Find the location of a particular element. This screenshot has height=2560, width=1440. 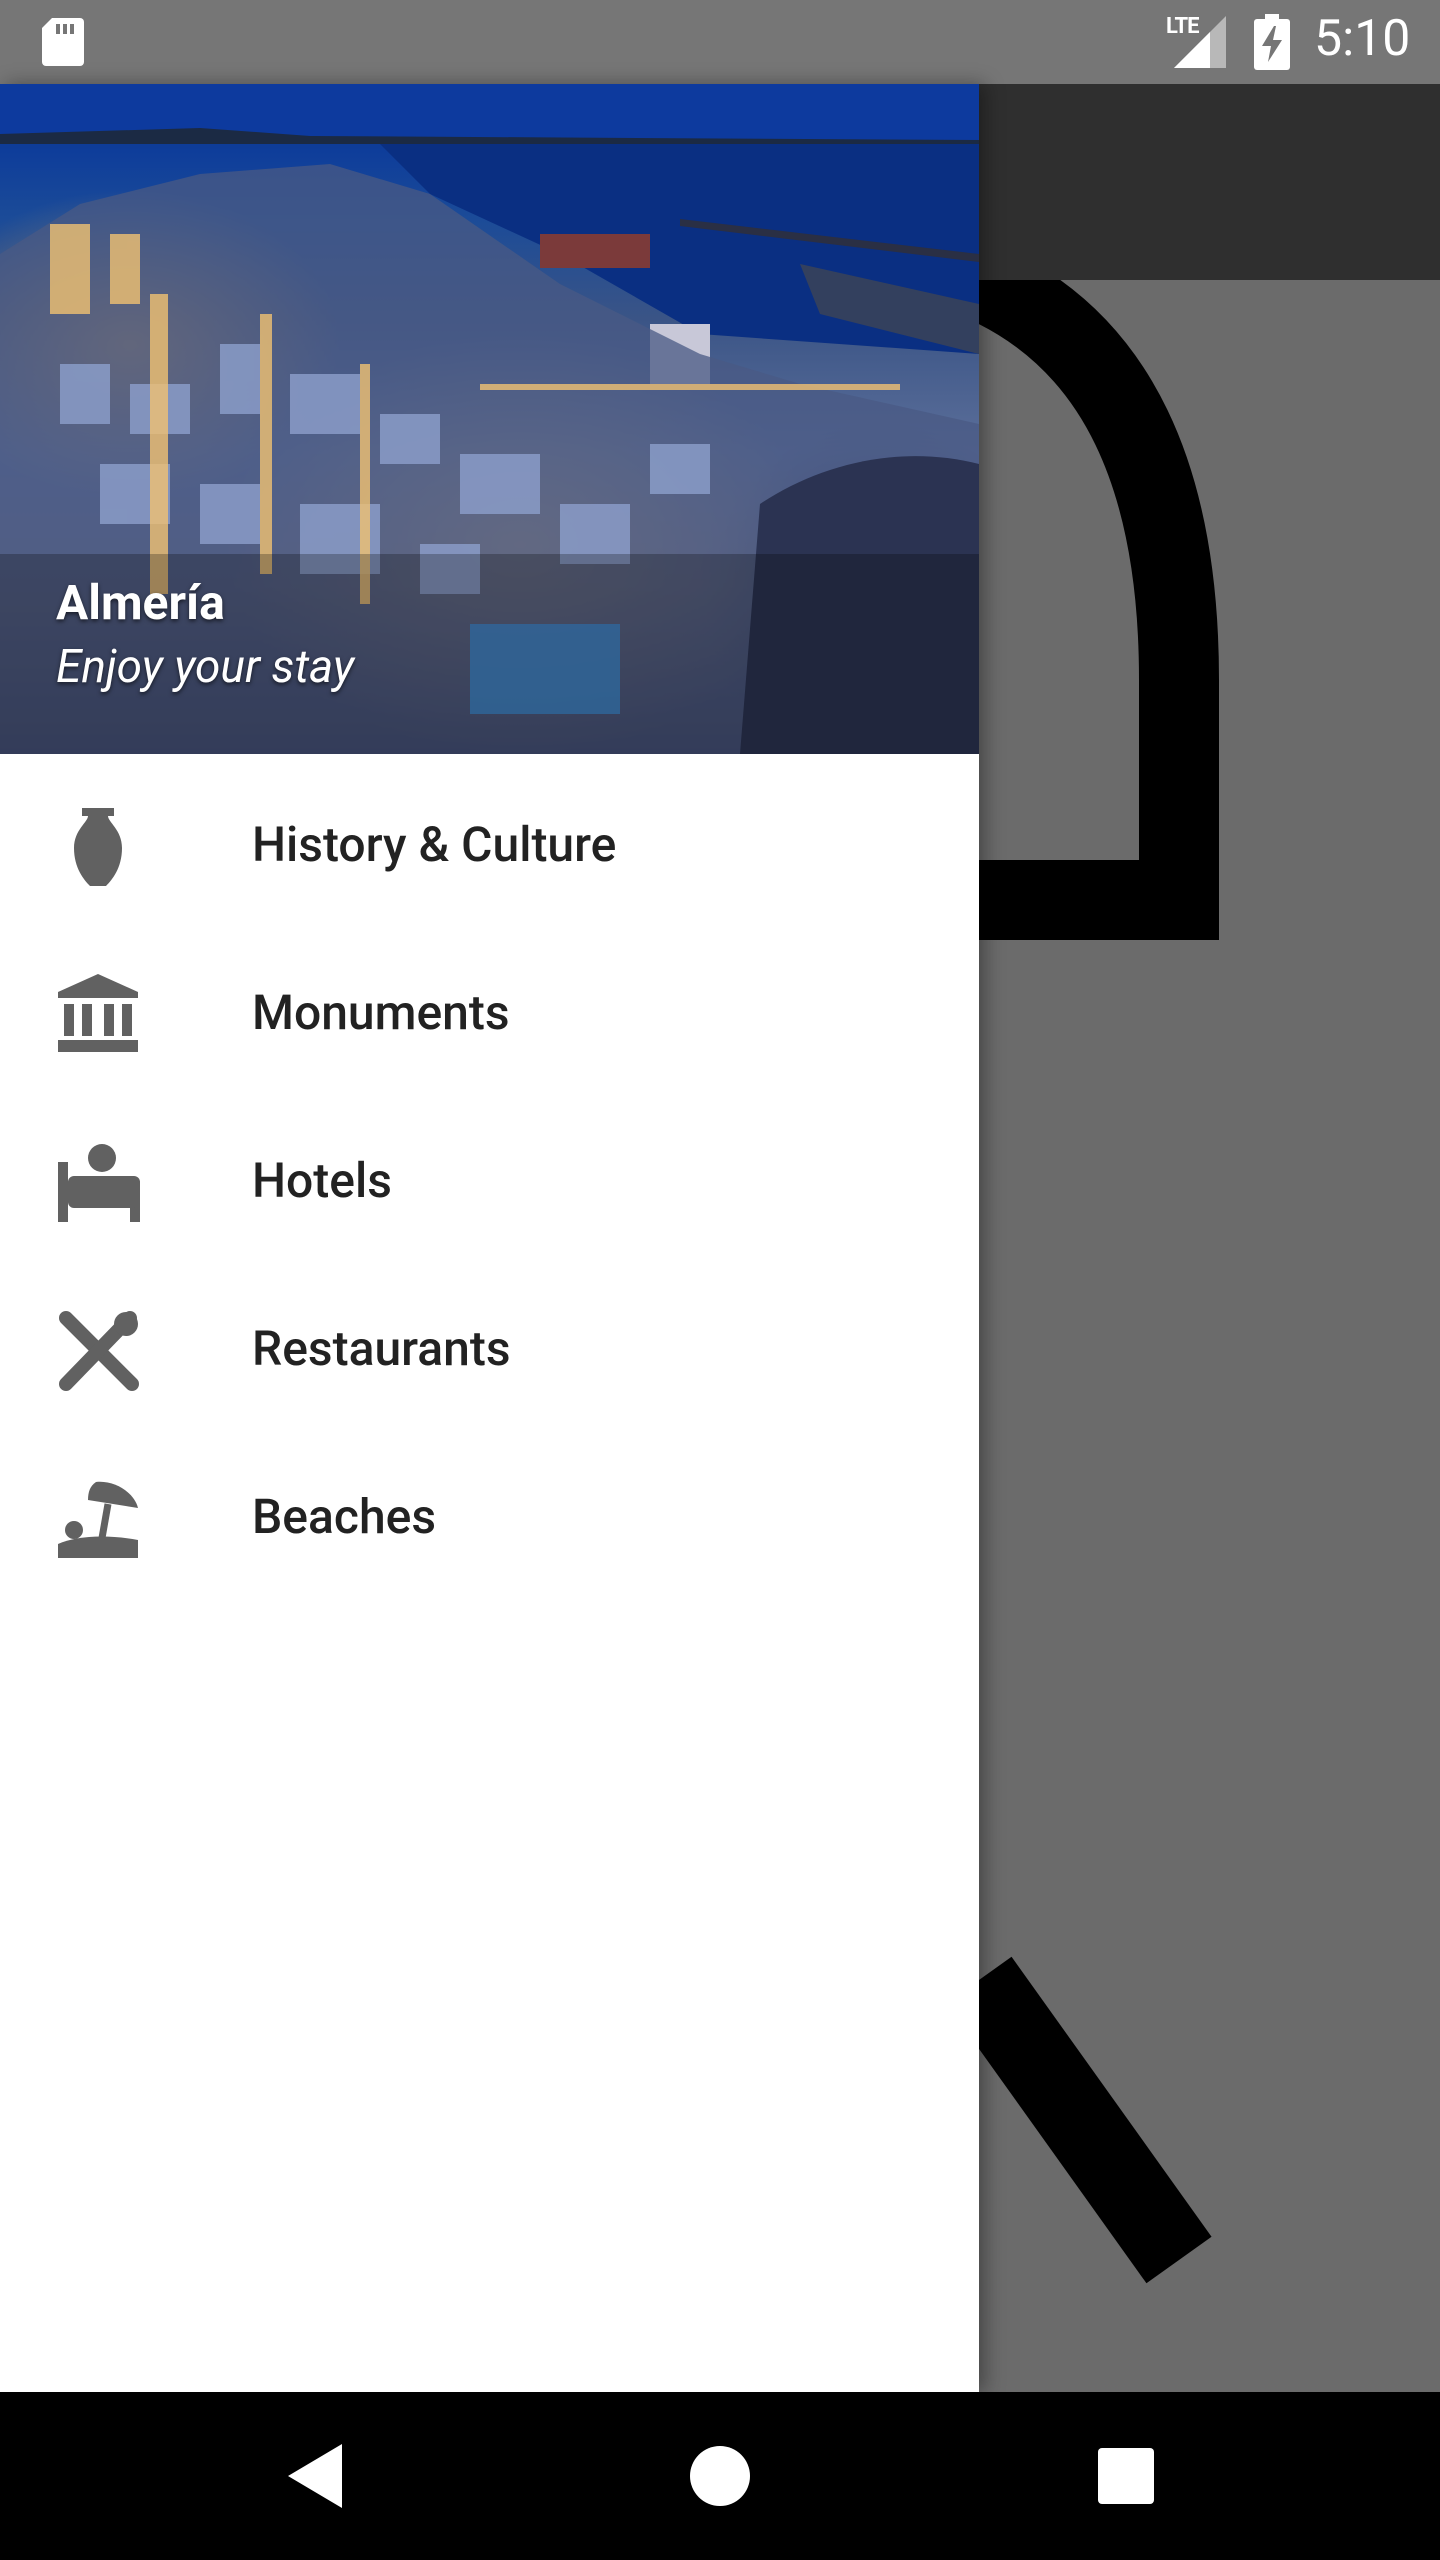

menu-item-restaurants: Restaurants is located at coordinates (489, 1342).